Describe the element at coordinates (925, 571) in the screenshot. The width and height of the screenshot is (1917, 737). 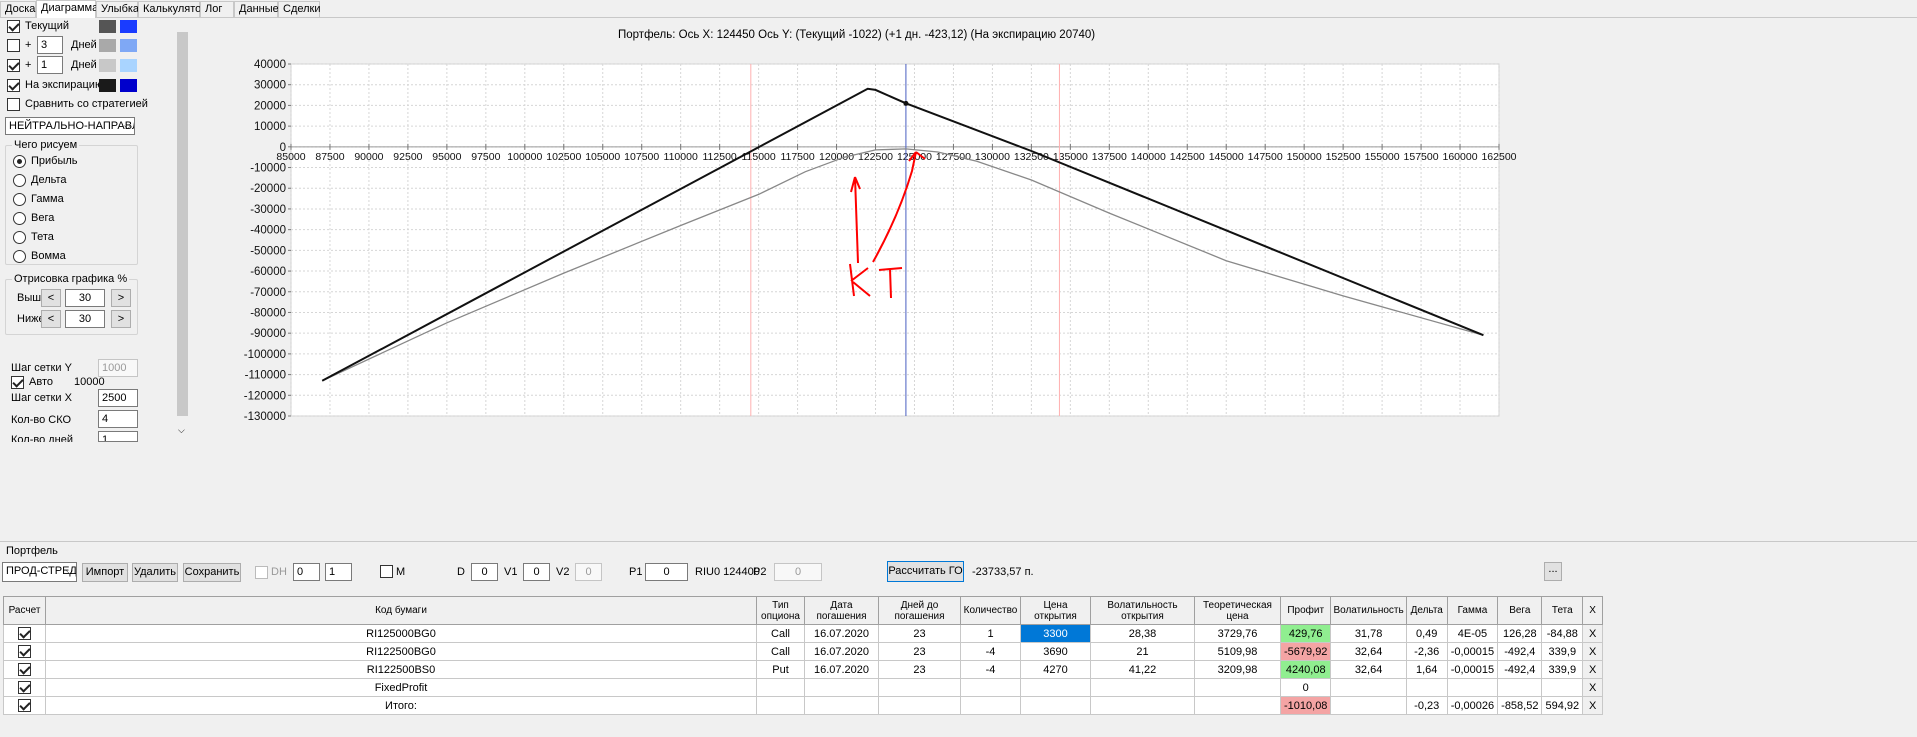
I see `calculate-margin-button: Рассчитать ГО` at that location.